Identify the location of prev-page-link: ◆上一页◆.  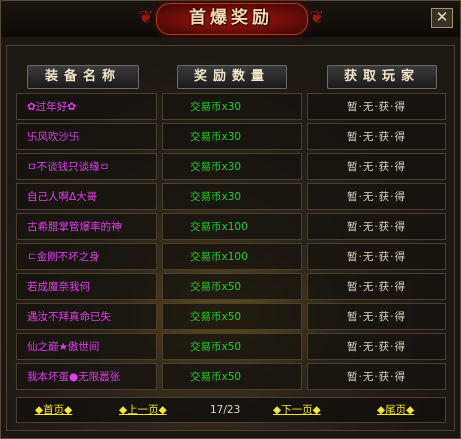
(143, 410).